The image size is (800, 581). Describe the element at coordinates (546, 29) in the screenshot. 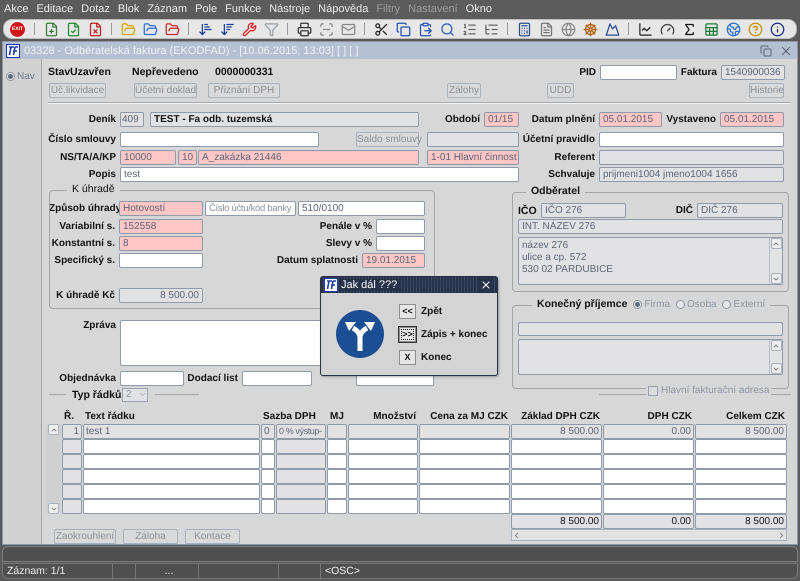

I see `document-icon` at that location.